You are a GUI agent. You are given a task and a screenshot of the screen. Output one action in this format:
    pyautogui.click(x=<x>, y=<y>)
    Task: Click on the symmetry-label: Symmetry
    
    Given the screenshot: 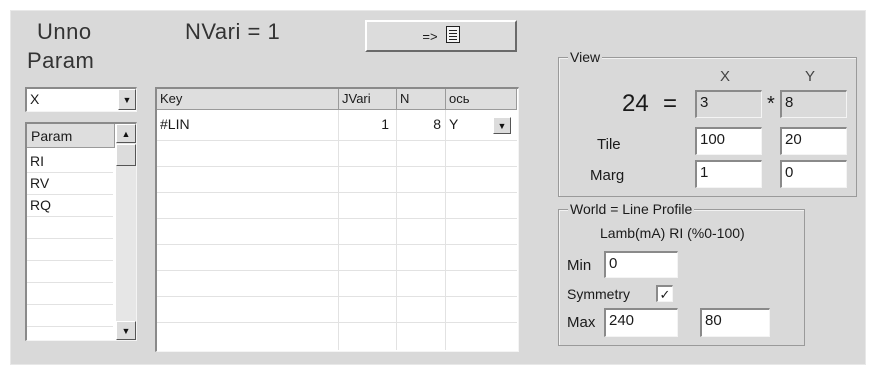 What is the action you would take?
    pyautogui.click(x=598, y=294)
    